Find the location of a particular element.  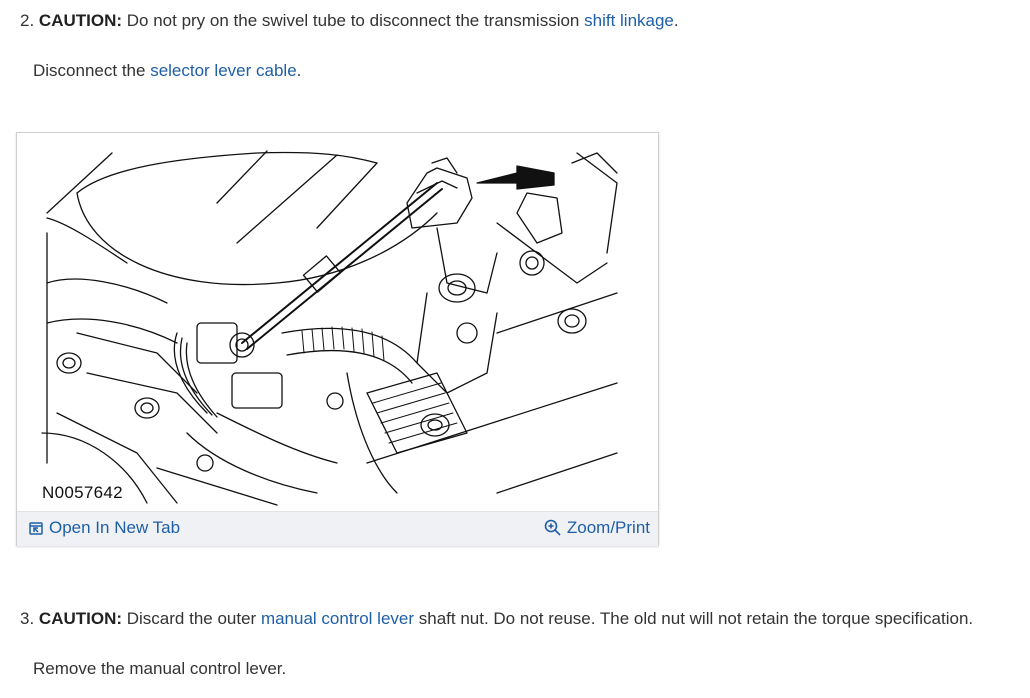

instruction-text-end: . is located at coordinates (299, 70).